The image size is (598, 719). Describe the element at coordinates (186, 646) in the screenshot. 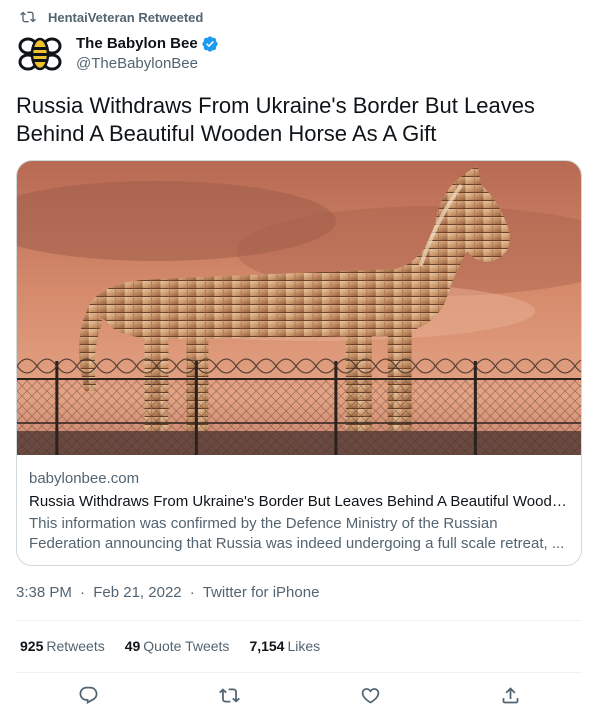

I see `quote-tweets-label: Quote Tweets` at that location.